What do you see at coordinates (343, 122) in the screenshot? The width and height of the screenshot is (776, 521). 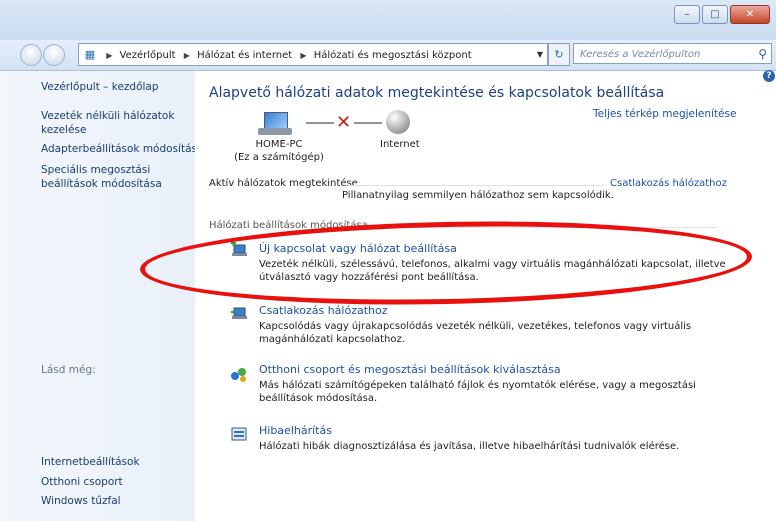 I see `disconnected-x-icon: ✕` at bounding box center [343, 122].